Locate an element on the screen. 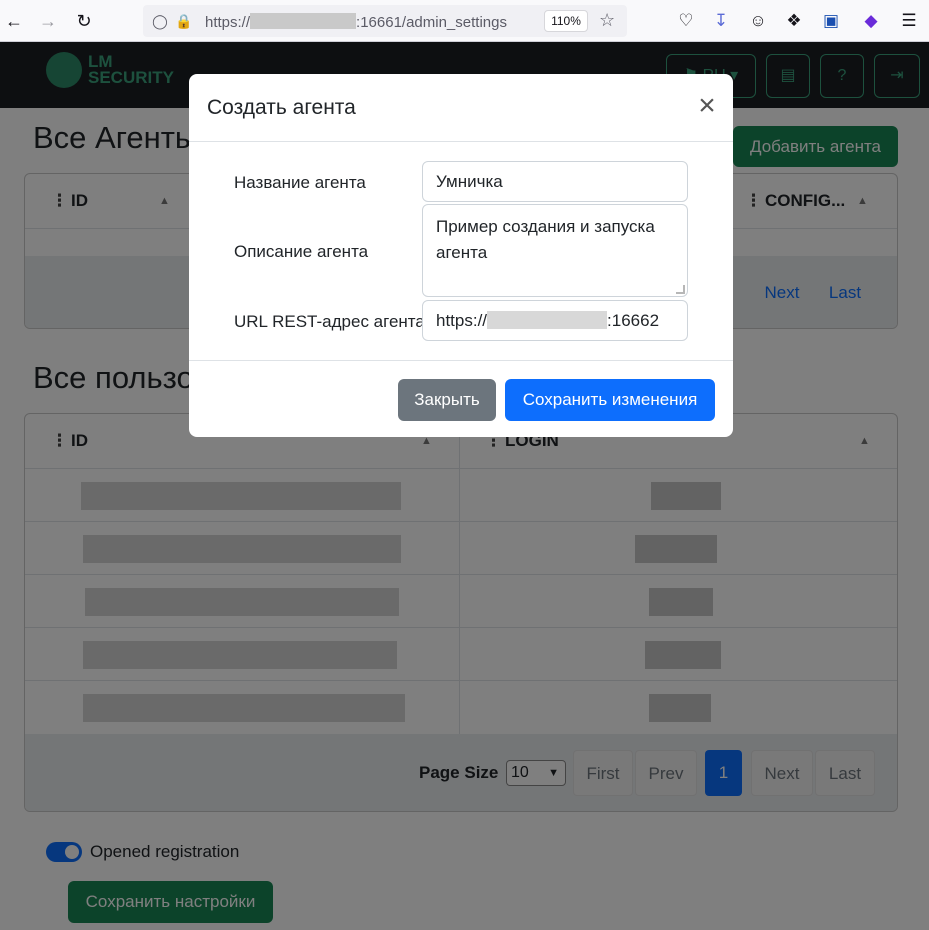 The width and height of the screenshot is (929, 930). bookmark-star-icon: ☆ is located at coordinates (607, 20).